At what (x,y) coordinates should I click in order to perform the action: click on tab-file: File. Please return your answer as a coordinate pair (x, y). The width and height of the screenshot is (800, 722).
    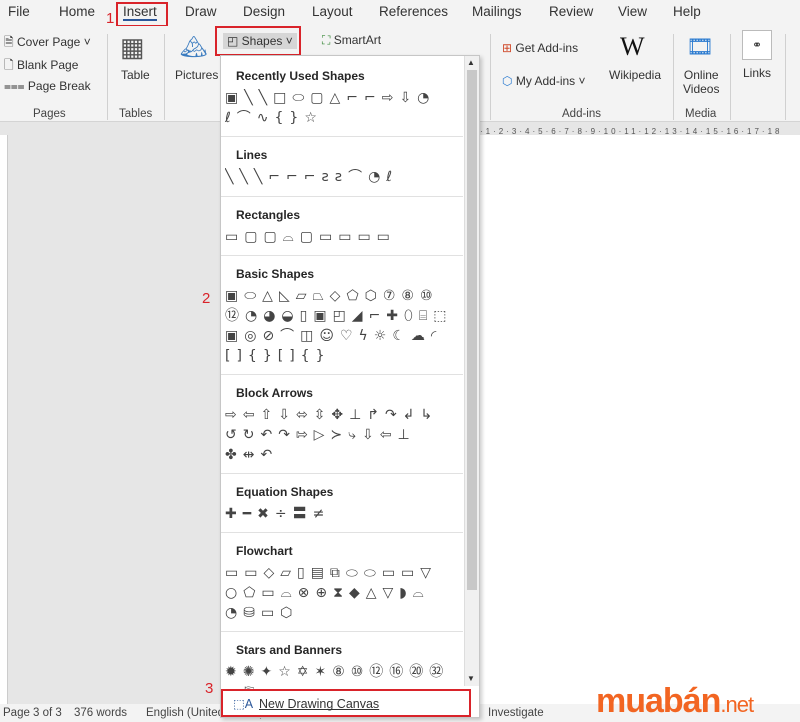
    Looking at the image, I should click on (19, 11).